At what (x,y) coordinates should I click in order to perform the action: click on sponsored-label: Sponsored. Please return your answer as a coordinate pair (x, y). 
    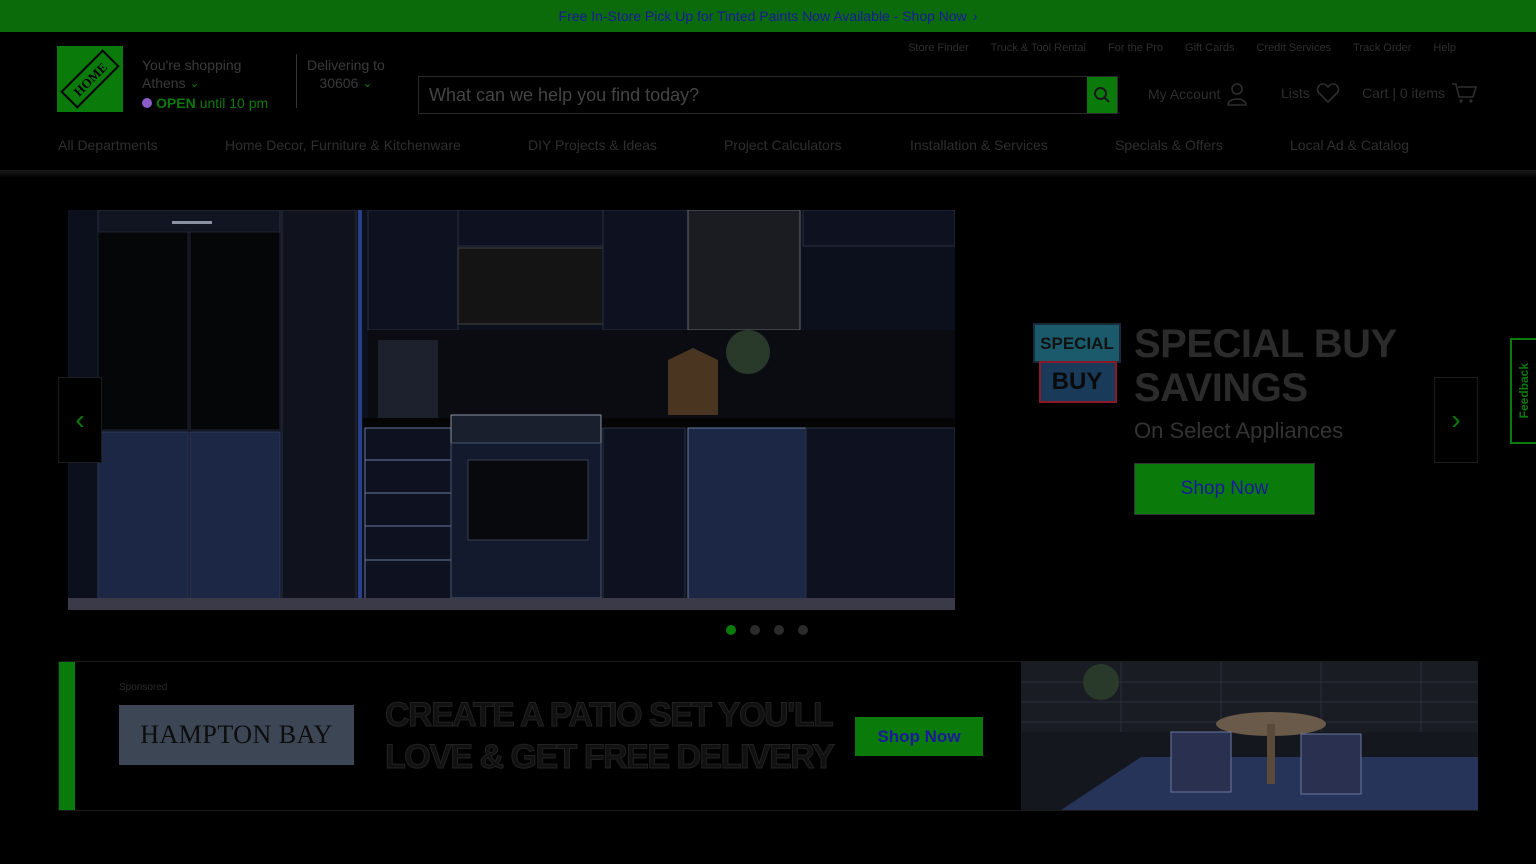
    Looking at the image, I should click on (143, 687).